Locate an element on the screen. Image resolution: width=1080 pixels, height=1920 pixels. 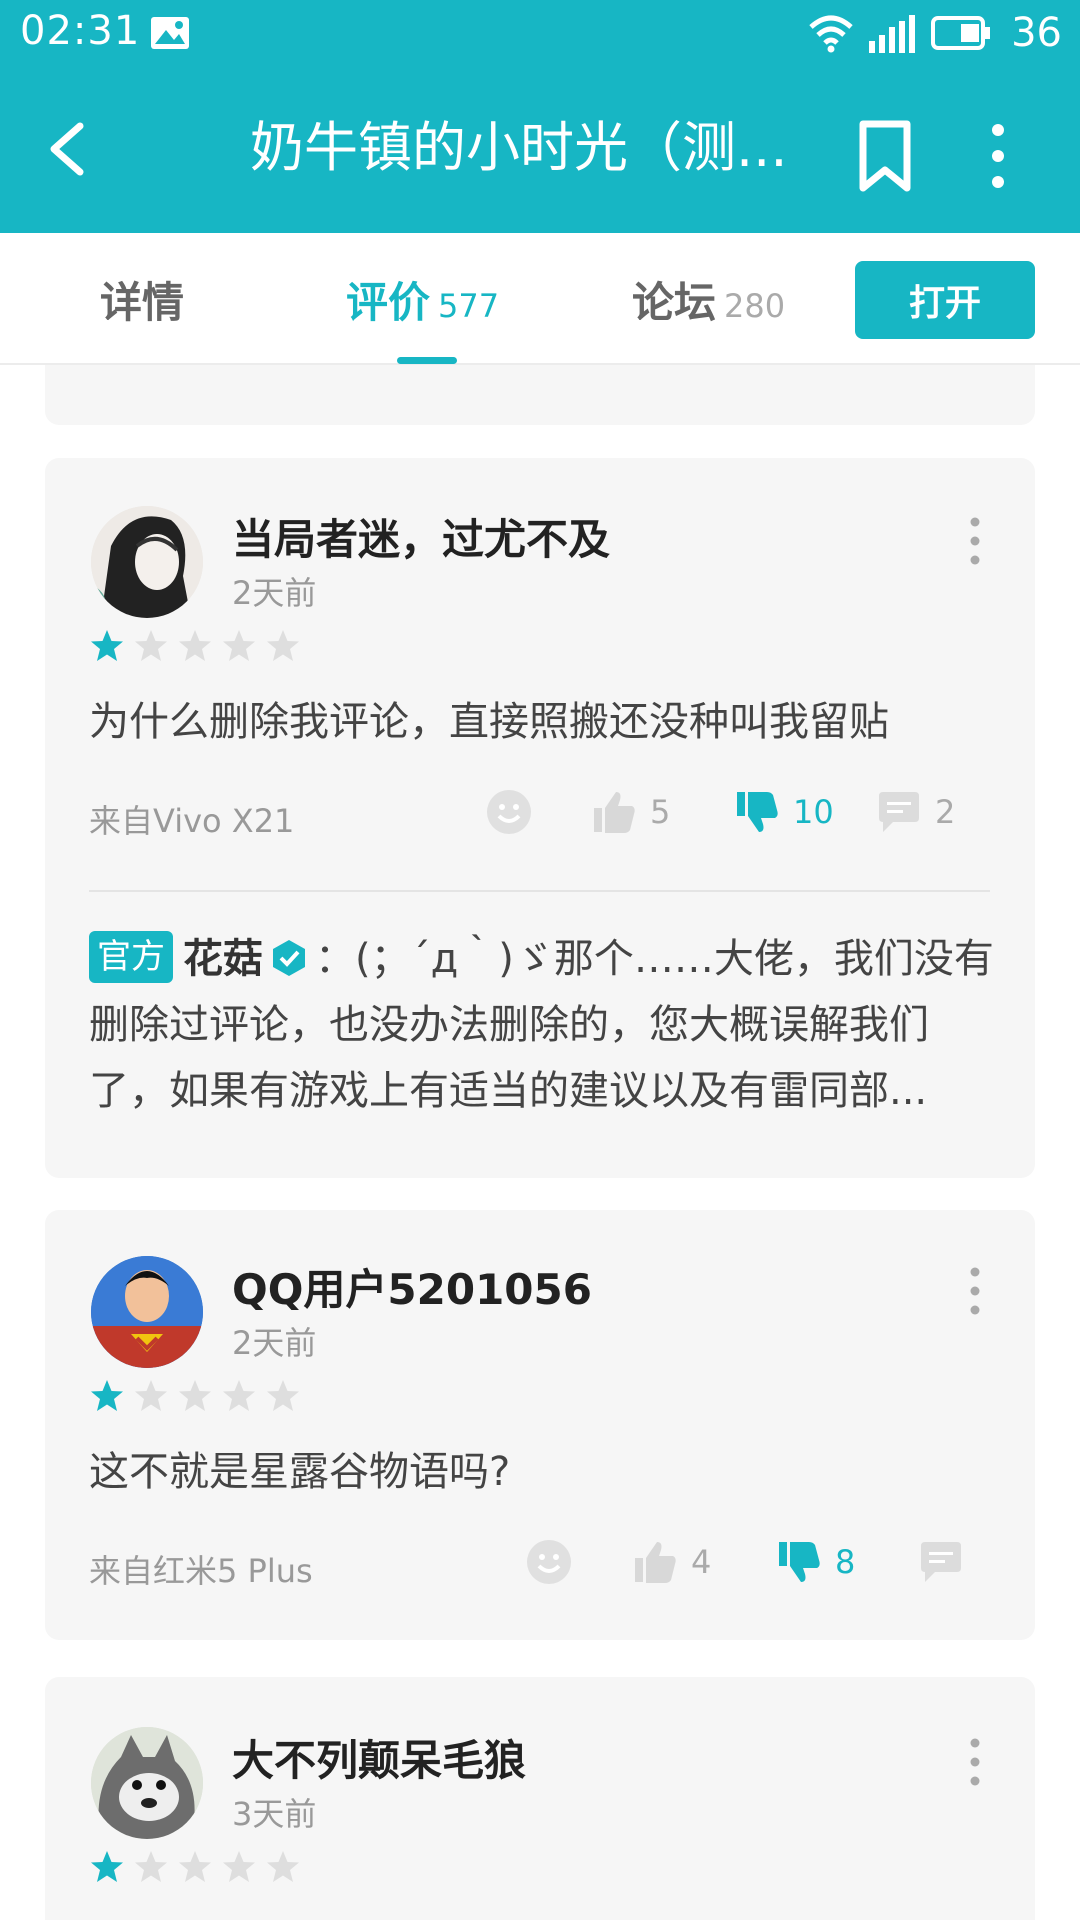
review-content: 这不就是星露谷物语吗? is located at coordinates (542, 1472).